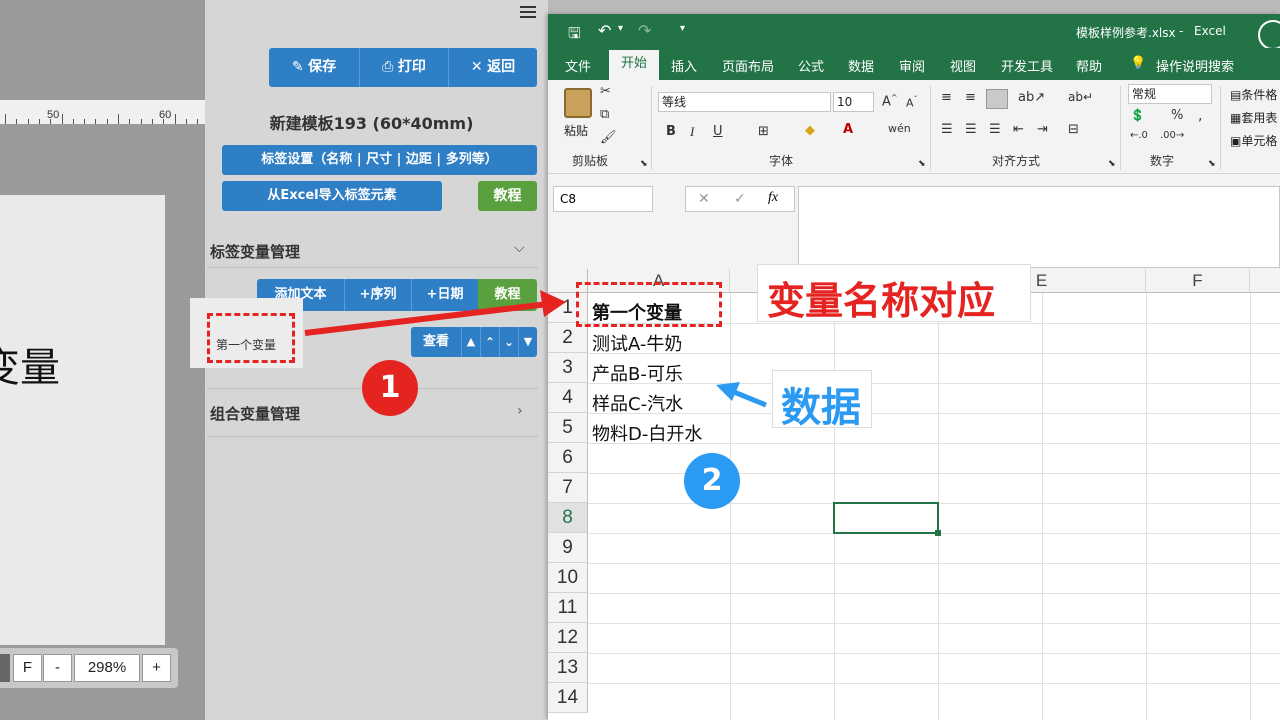  What do you see at coordinates (741, 395) in the screenshot?
I see `blue-arrow` at bounding box center [741, 395].